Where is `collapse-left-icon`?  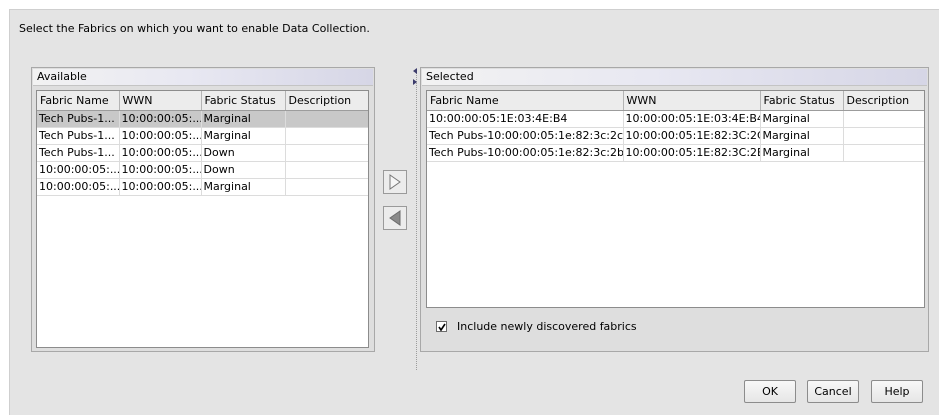
collapse-left-icon is located at coordinates (415, 71).